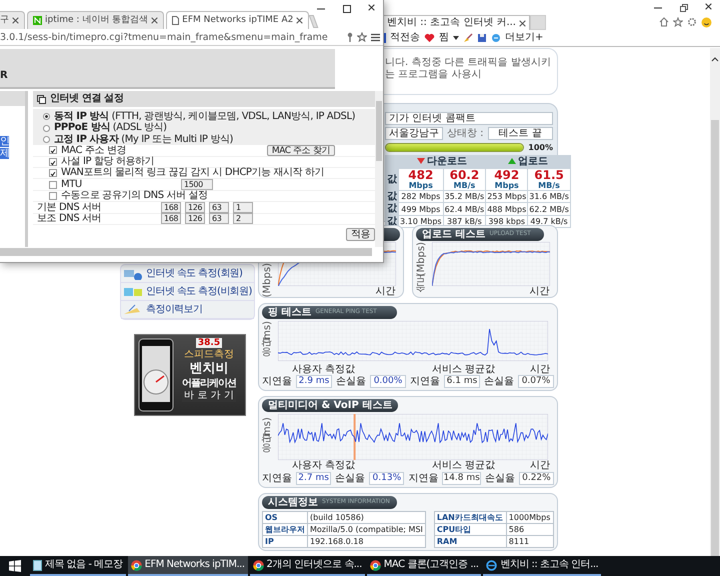 The width and height of the screenshot is (720, 576). Describe the element at coordinates (69, 218) in the screenshot. I see `field-label: 보조 DNS 서버` at that location.